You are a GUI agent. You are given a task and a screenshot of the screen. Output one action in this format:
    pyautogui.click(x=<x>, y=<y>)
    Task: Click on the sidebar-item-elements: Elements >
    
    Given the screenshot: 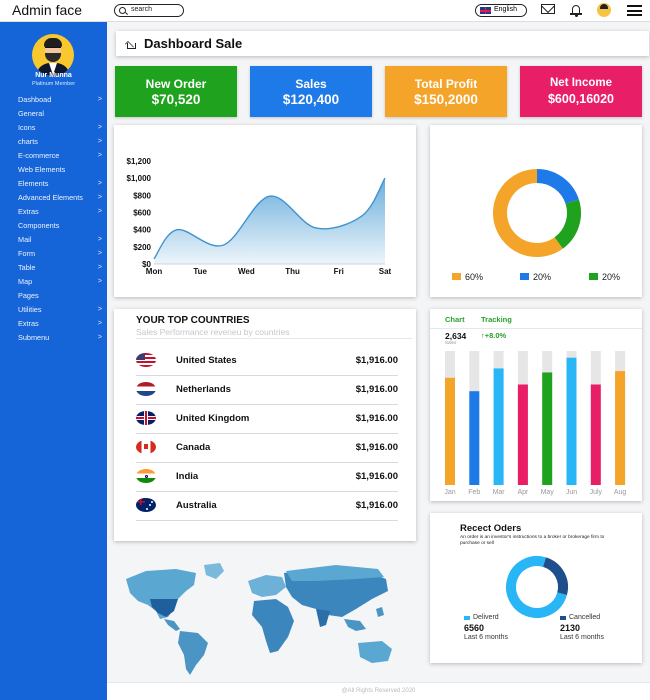 What is the action you would take?
    pyautogui.click(x=53, y=184)
    